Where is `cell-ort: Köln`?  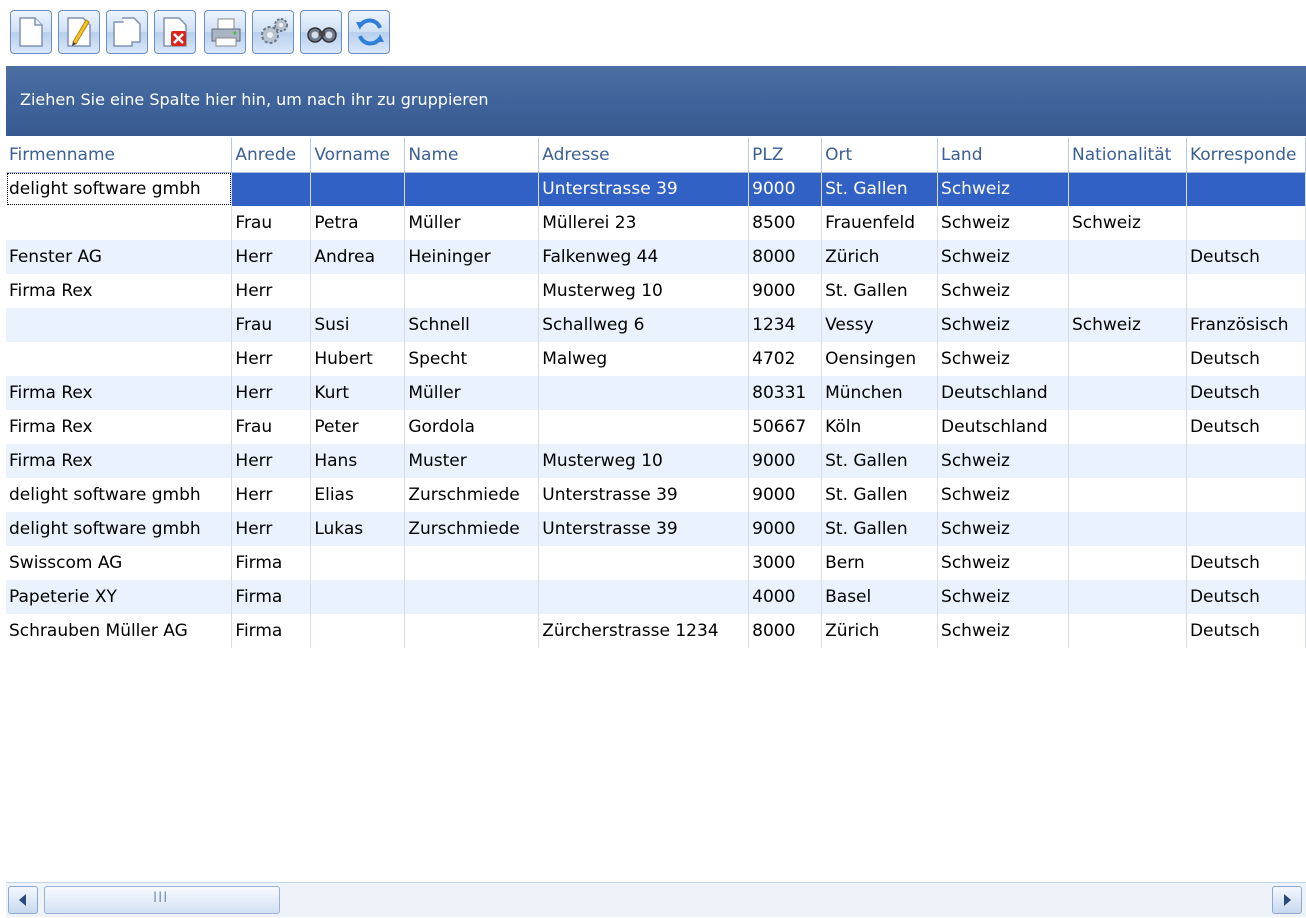
cell-ort: Köln is located at coordinates (880, 427).